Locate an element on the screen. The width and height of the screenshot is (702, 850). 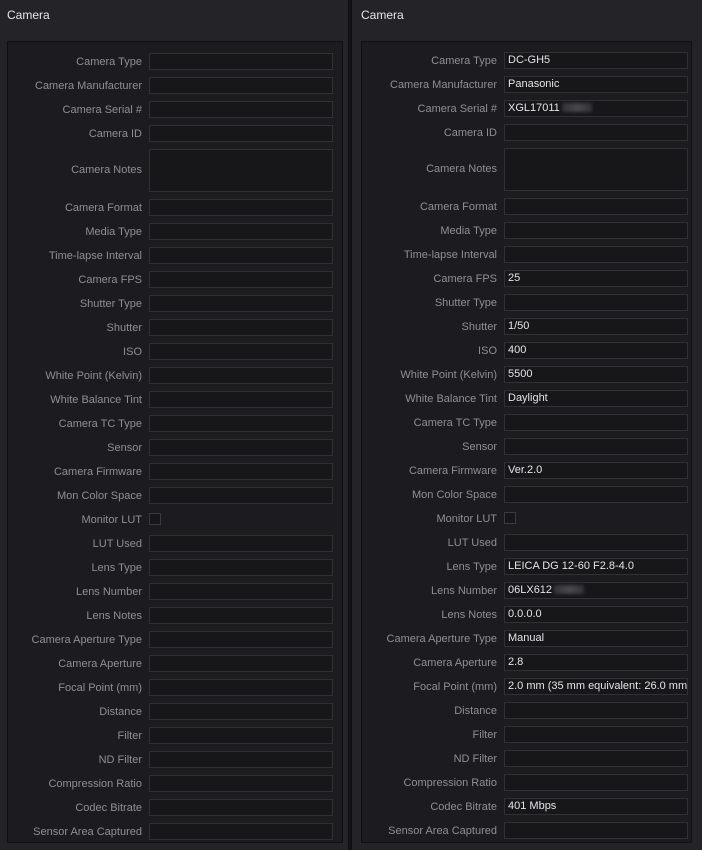
field-value: 400 is located at coordinates (517, 350).